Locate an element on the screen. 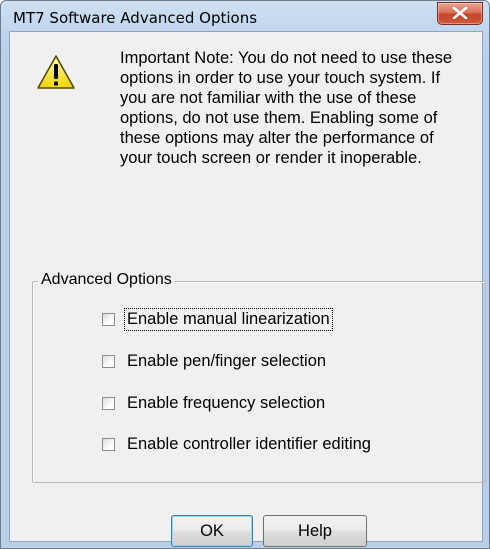 The image size is (490, 549). option-manual-linearization: Enable manual linearization is located at coordinates (217, 319).